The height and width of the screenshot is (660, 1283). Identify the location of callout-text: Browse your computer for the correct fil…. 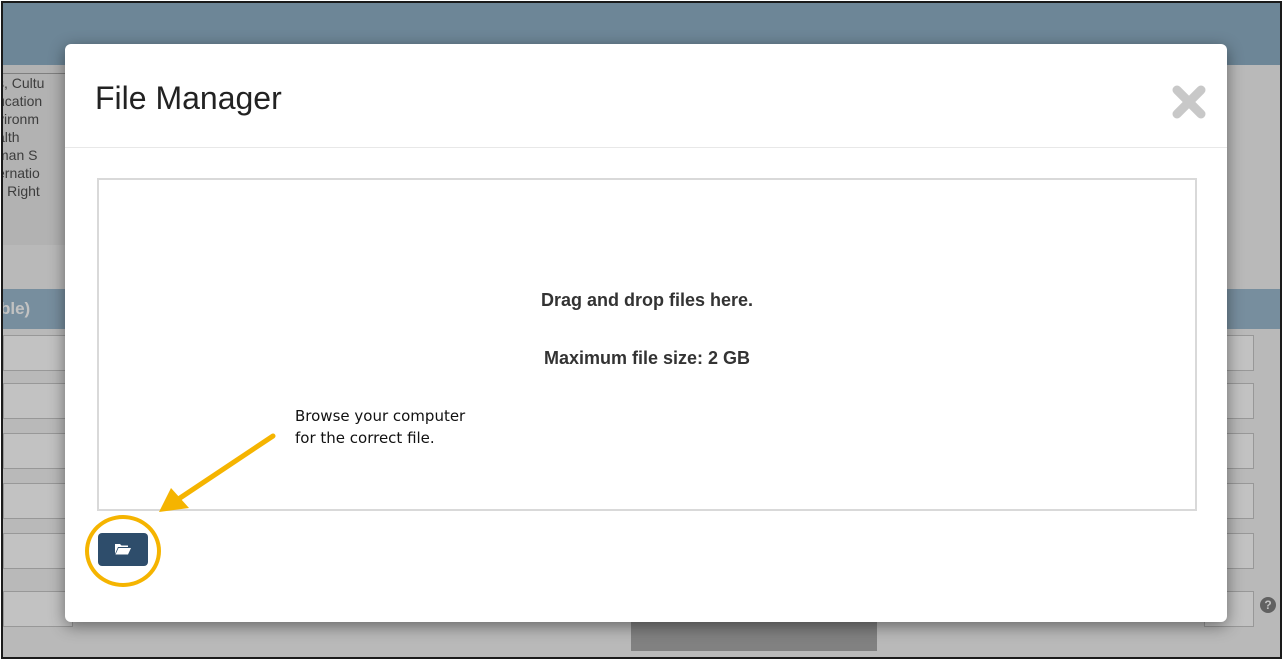
(380, 427).